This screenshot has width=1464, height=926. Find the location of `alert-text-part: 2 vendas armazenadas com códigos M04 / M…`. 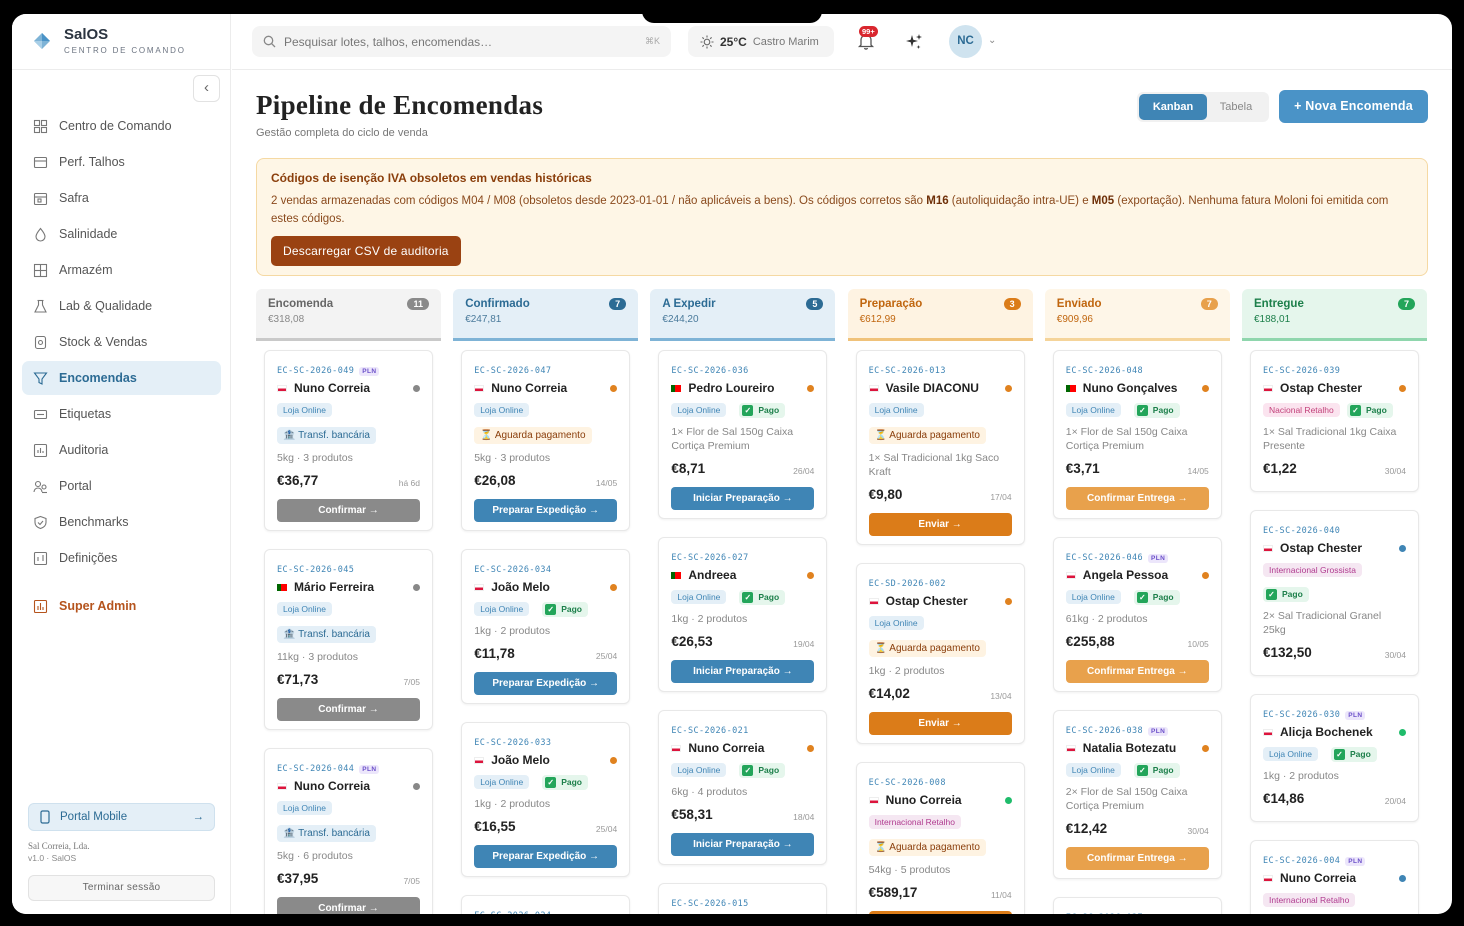

alert-text-part: 2 vendas armazenadas com códigos M04 / M… is located at coordinates (599, 201).